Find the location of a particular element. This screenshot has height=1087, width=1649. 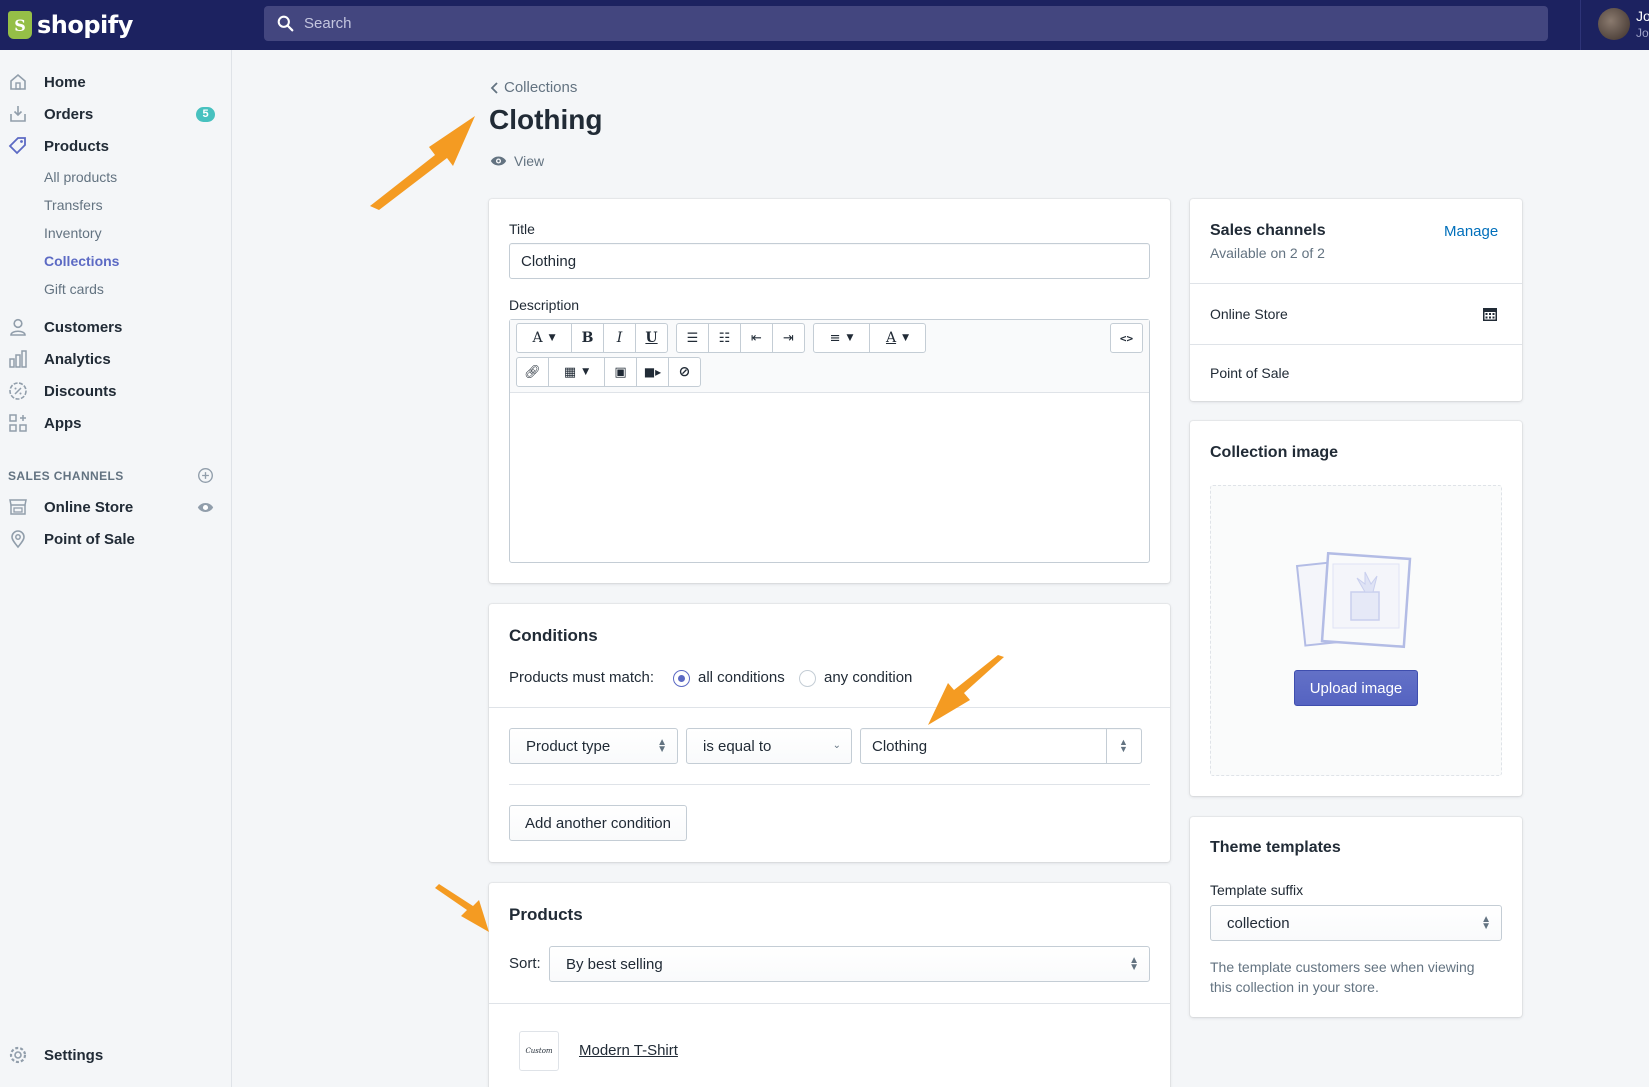

orders-icon is located at coordinates (18, 114).